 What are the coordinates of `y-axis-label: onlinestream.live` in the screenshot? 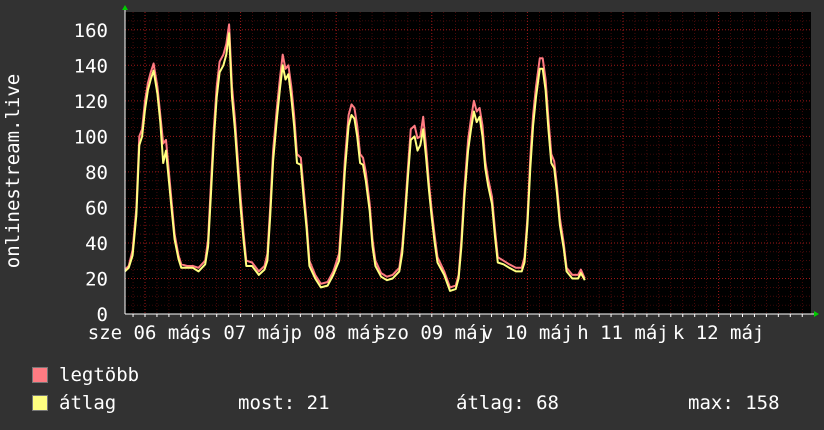 It's located at (13, 171).